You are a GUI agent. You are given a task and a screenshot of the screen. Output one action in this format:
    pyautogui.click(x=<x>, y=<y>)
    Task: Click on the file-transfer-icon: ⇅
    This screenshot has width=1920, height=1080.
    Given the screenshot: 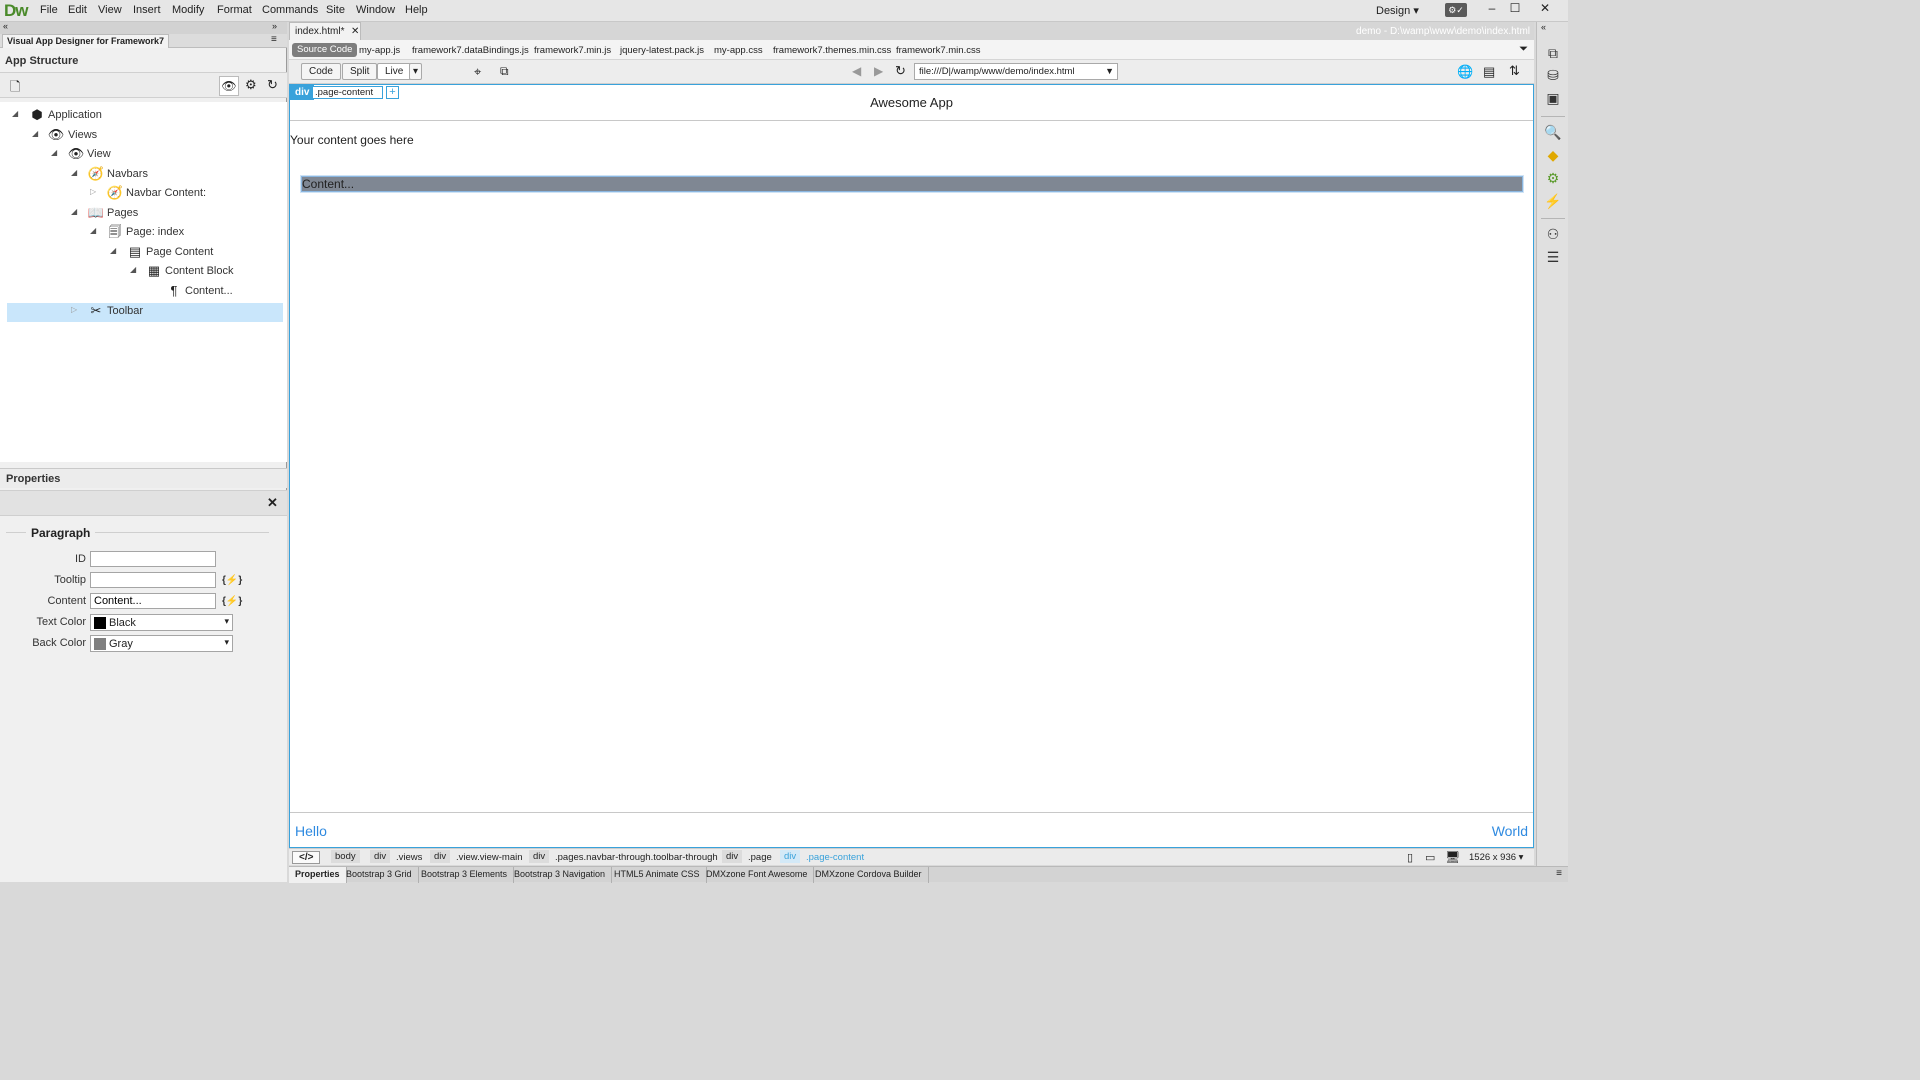 What is the action you would take?
    pyautogui.click(x=1514, y=71)
    